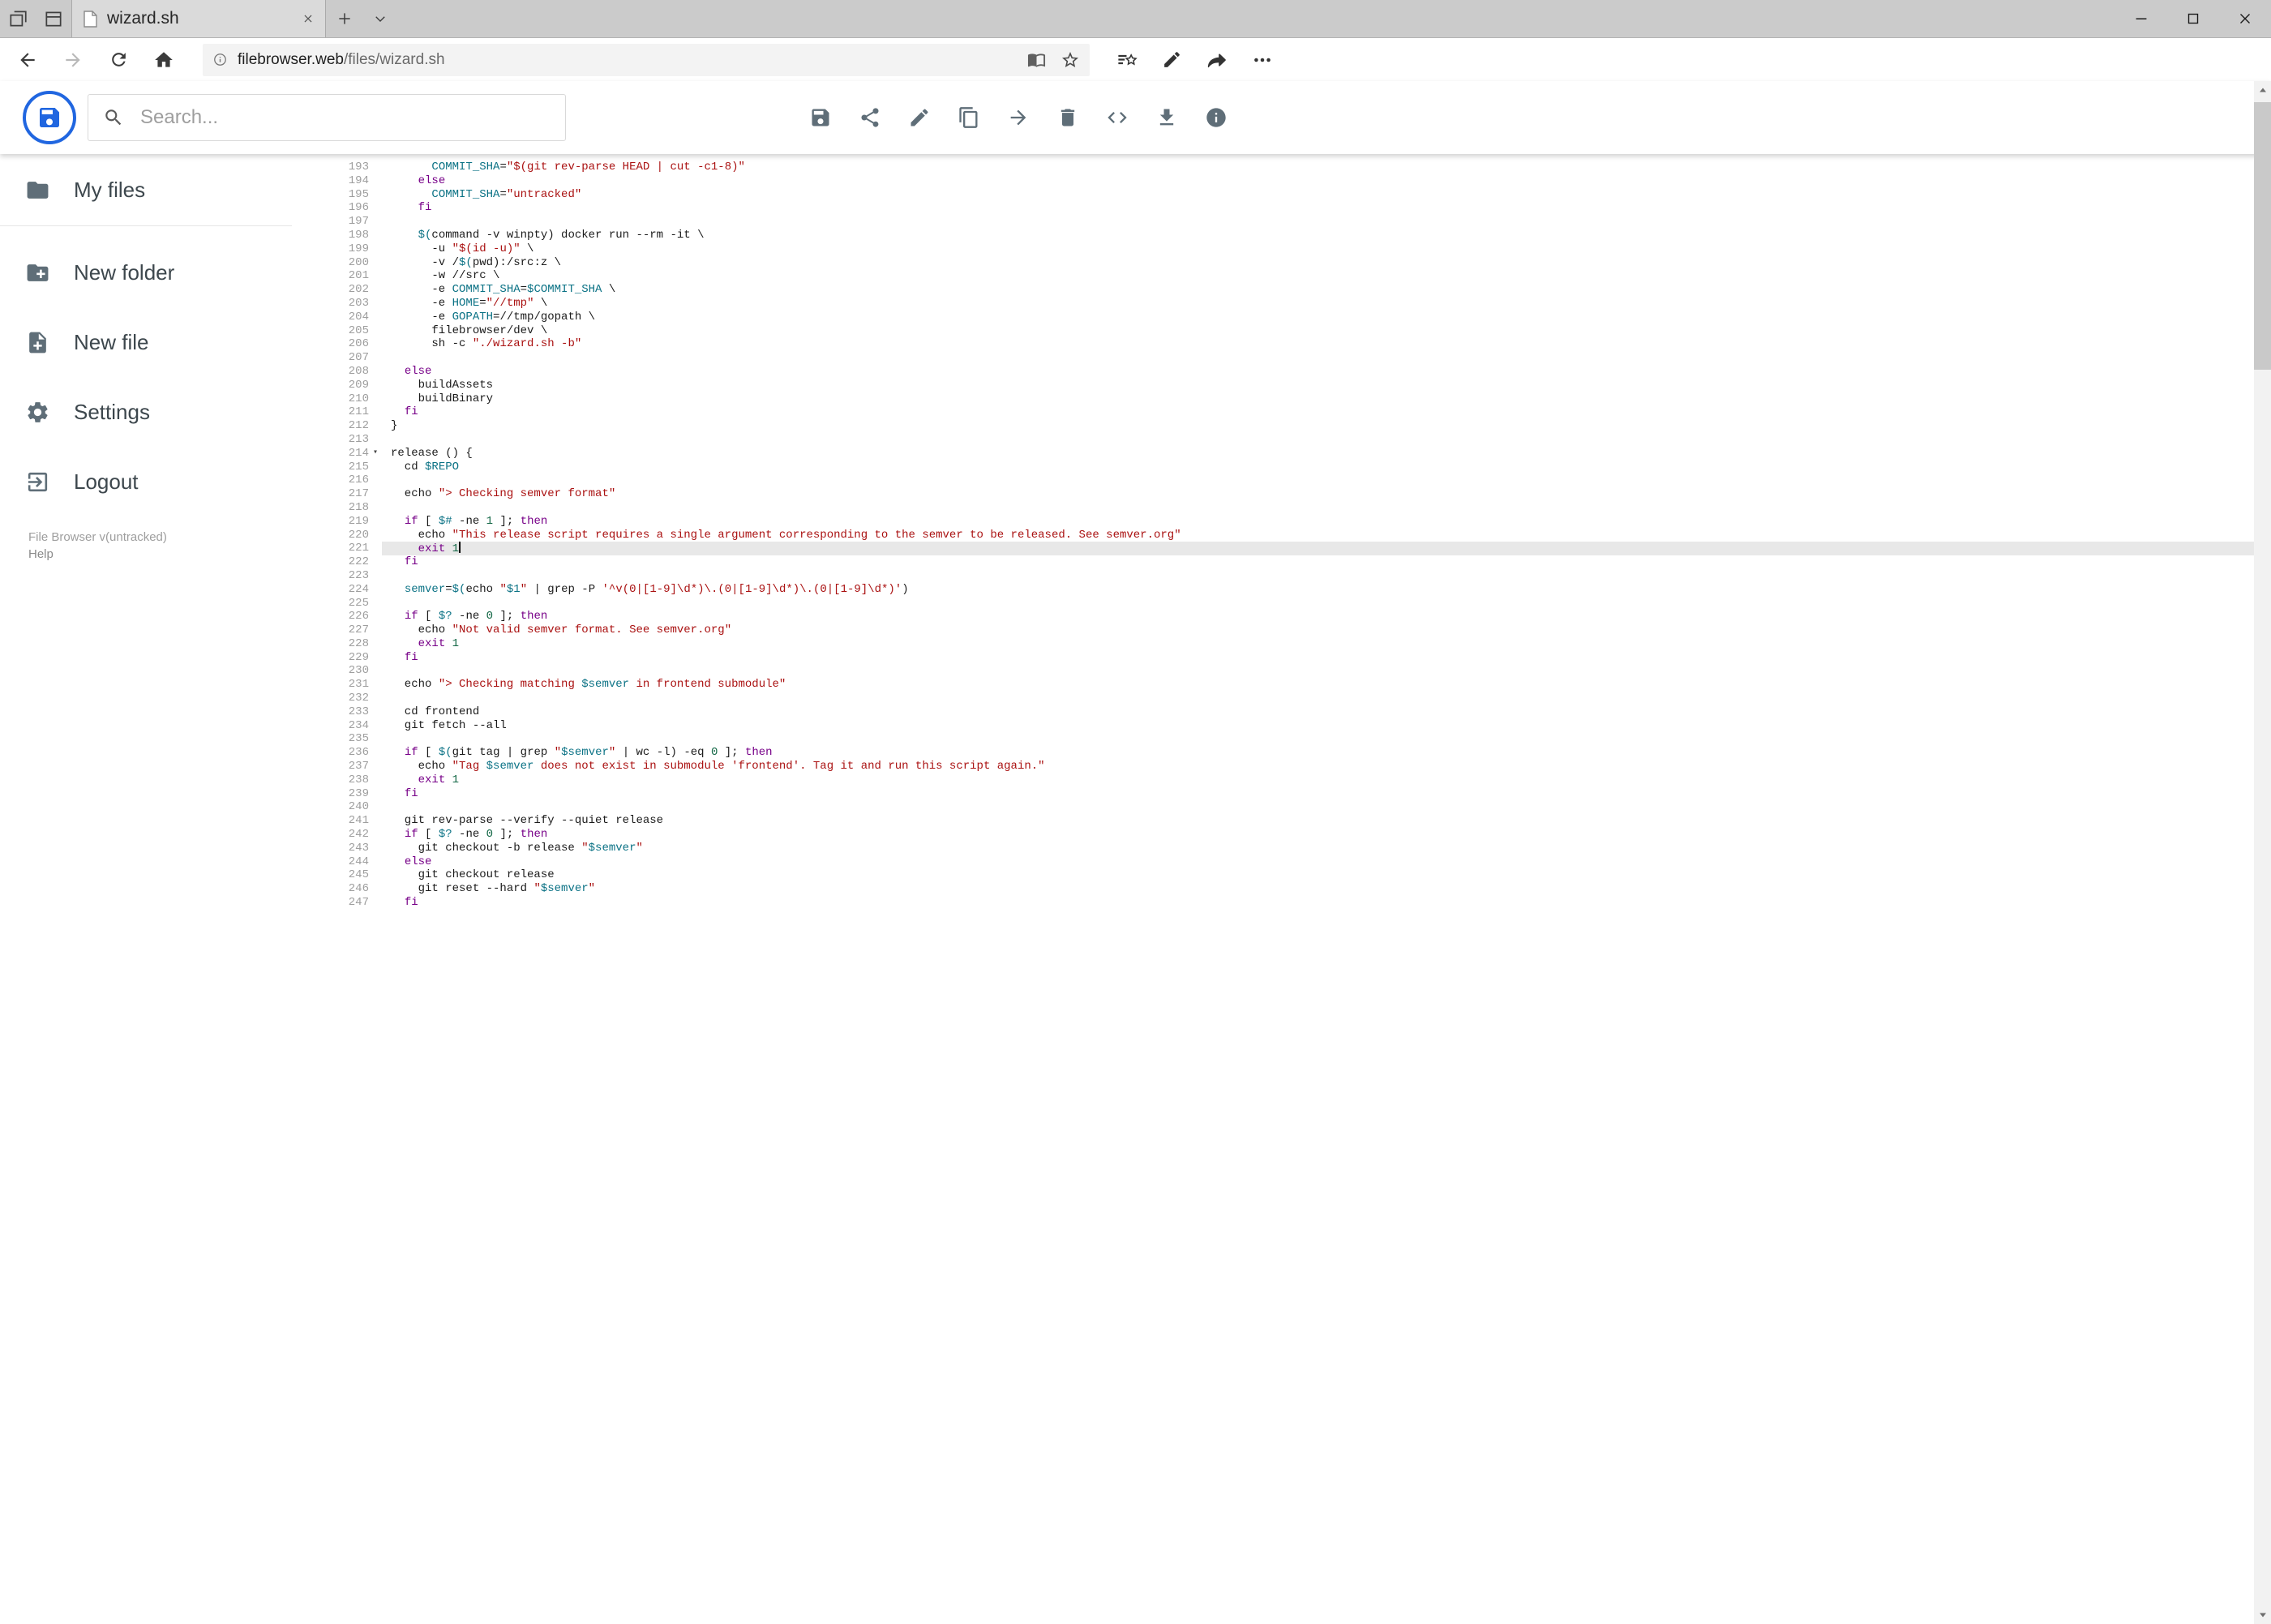  What do you see at coordinates (1291, 480) in the screenshot?
I see `code-line-216: 216` at bounding box center [1291, 480].